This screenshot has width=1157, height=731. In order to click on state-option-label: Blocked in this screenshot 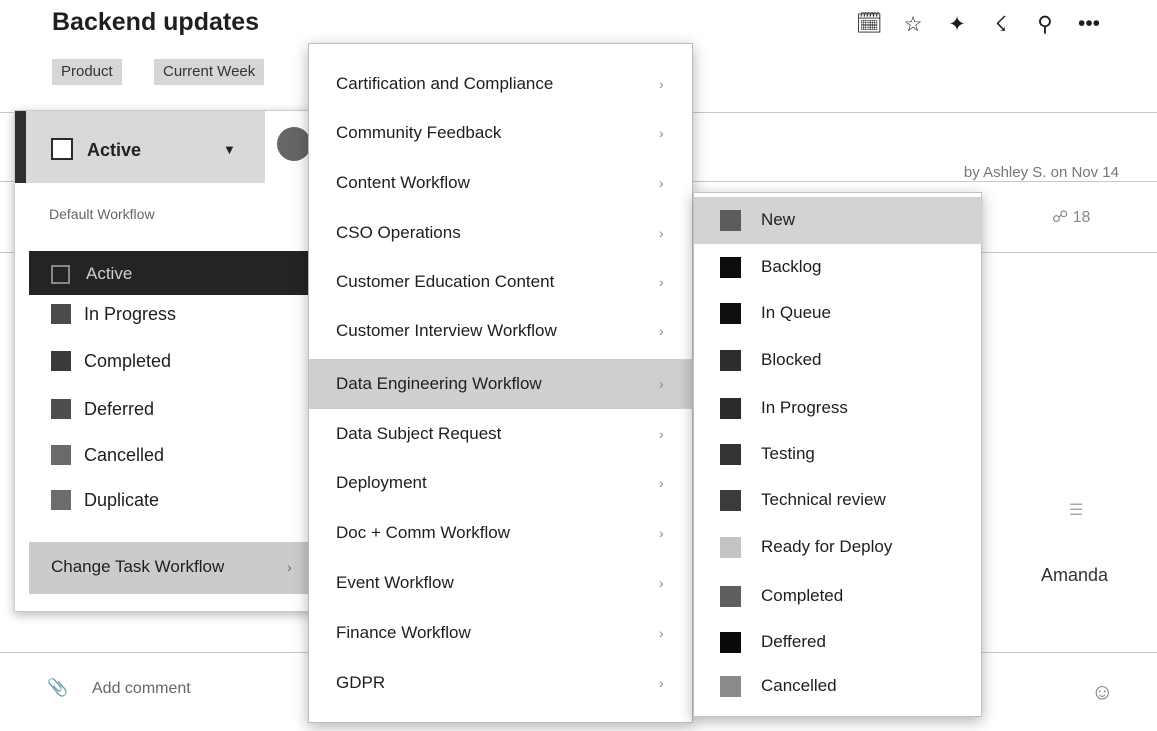, I will do `click(791, 359)`.